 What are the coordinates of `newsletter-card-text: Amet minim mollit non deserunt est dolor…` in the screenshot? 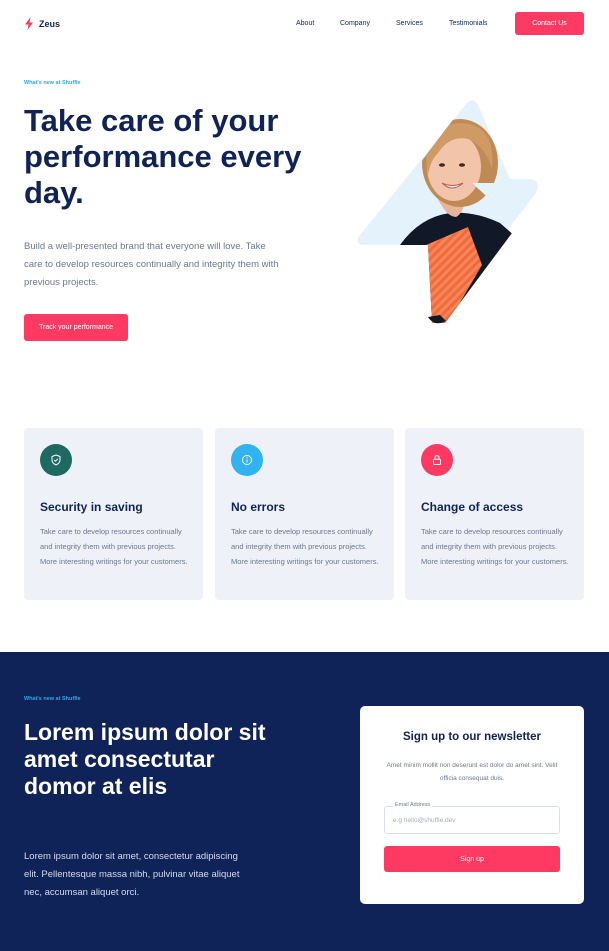 It's located at (472, 772).